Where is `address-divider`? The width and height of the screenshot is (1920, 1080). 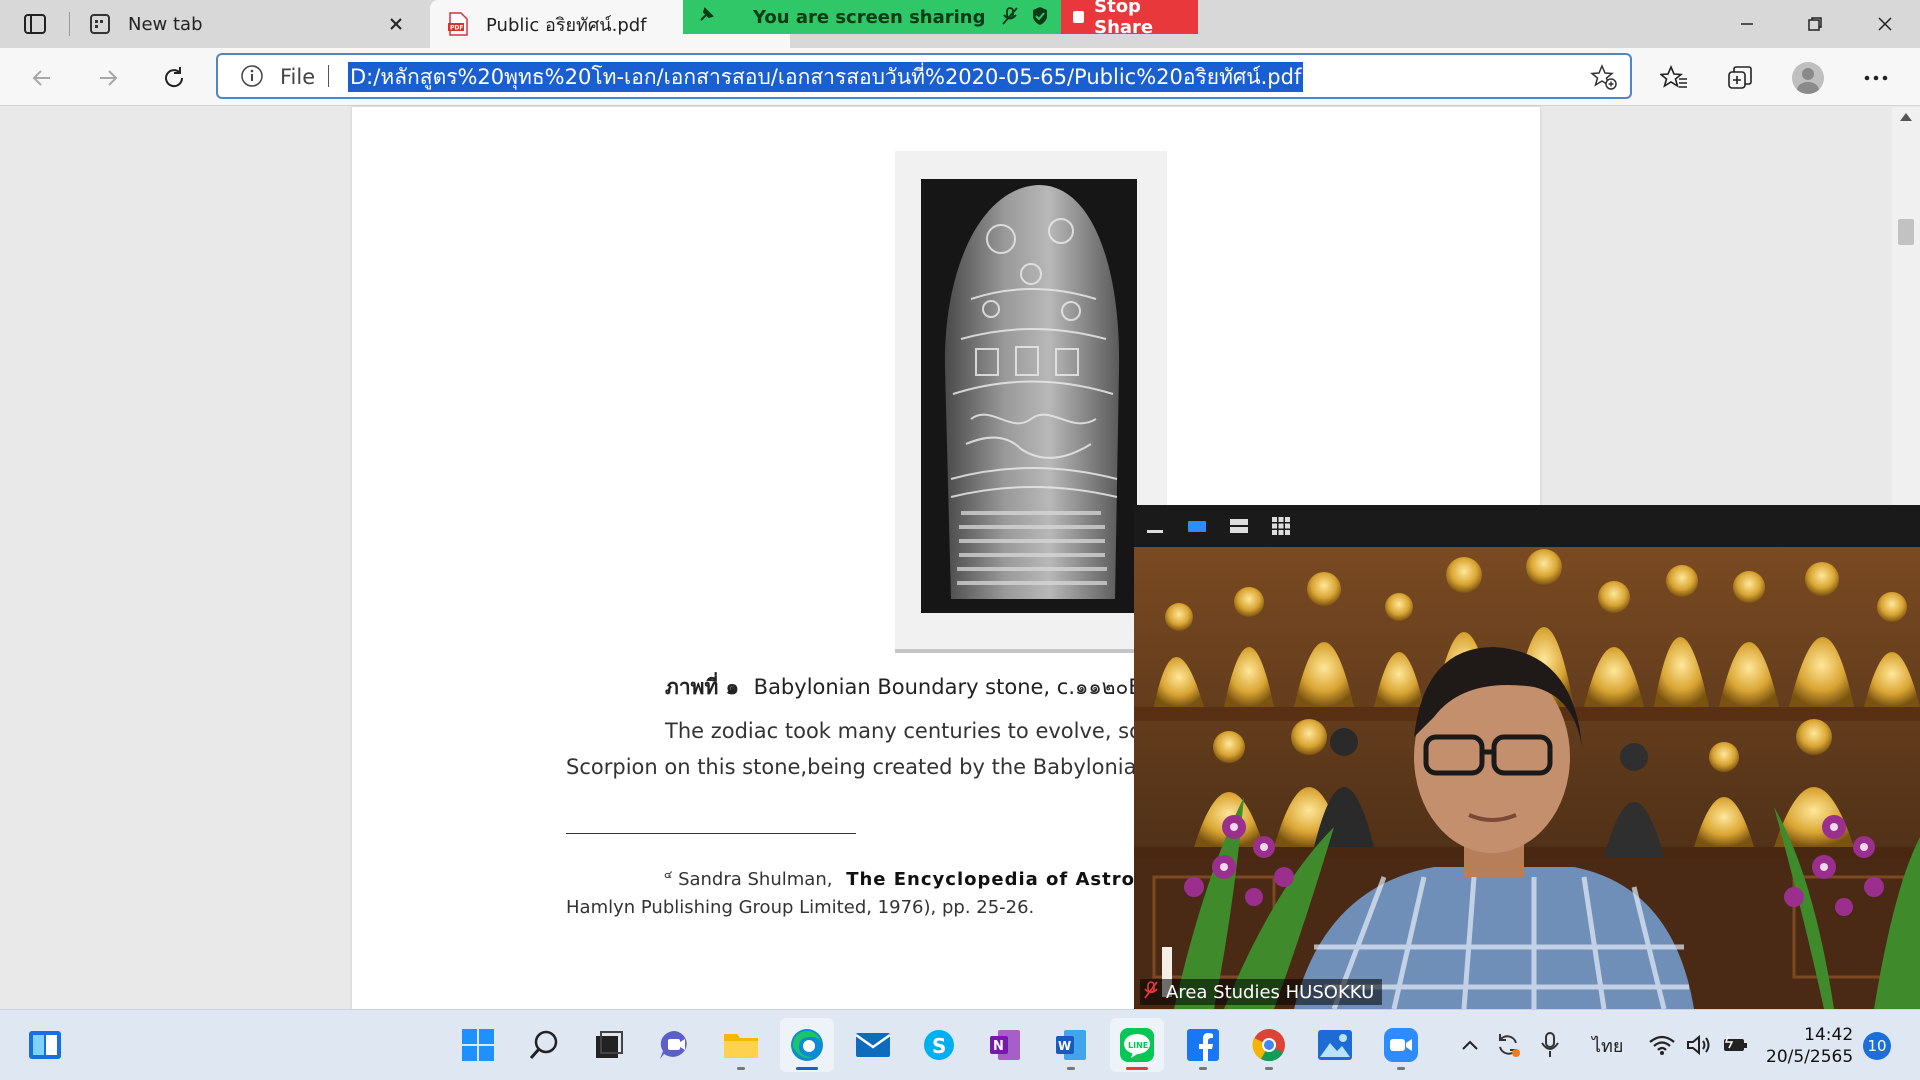 address-divider is located at coordinates (328, 76).